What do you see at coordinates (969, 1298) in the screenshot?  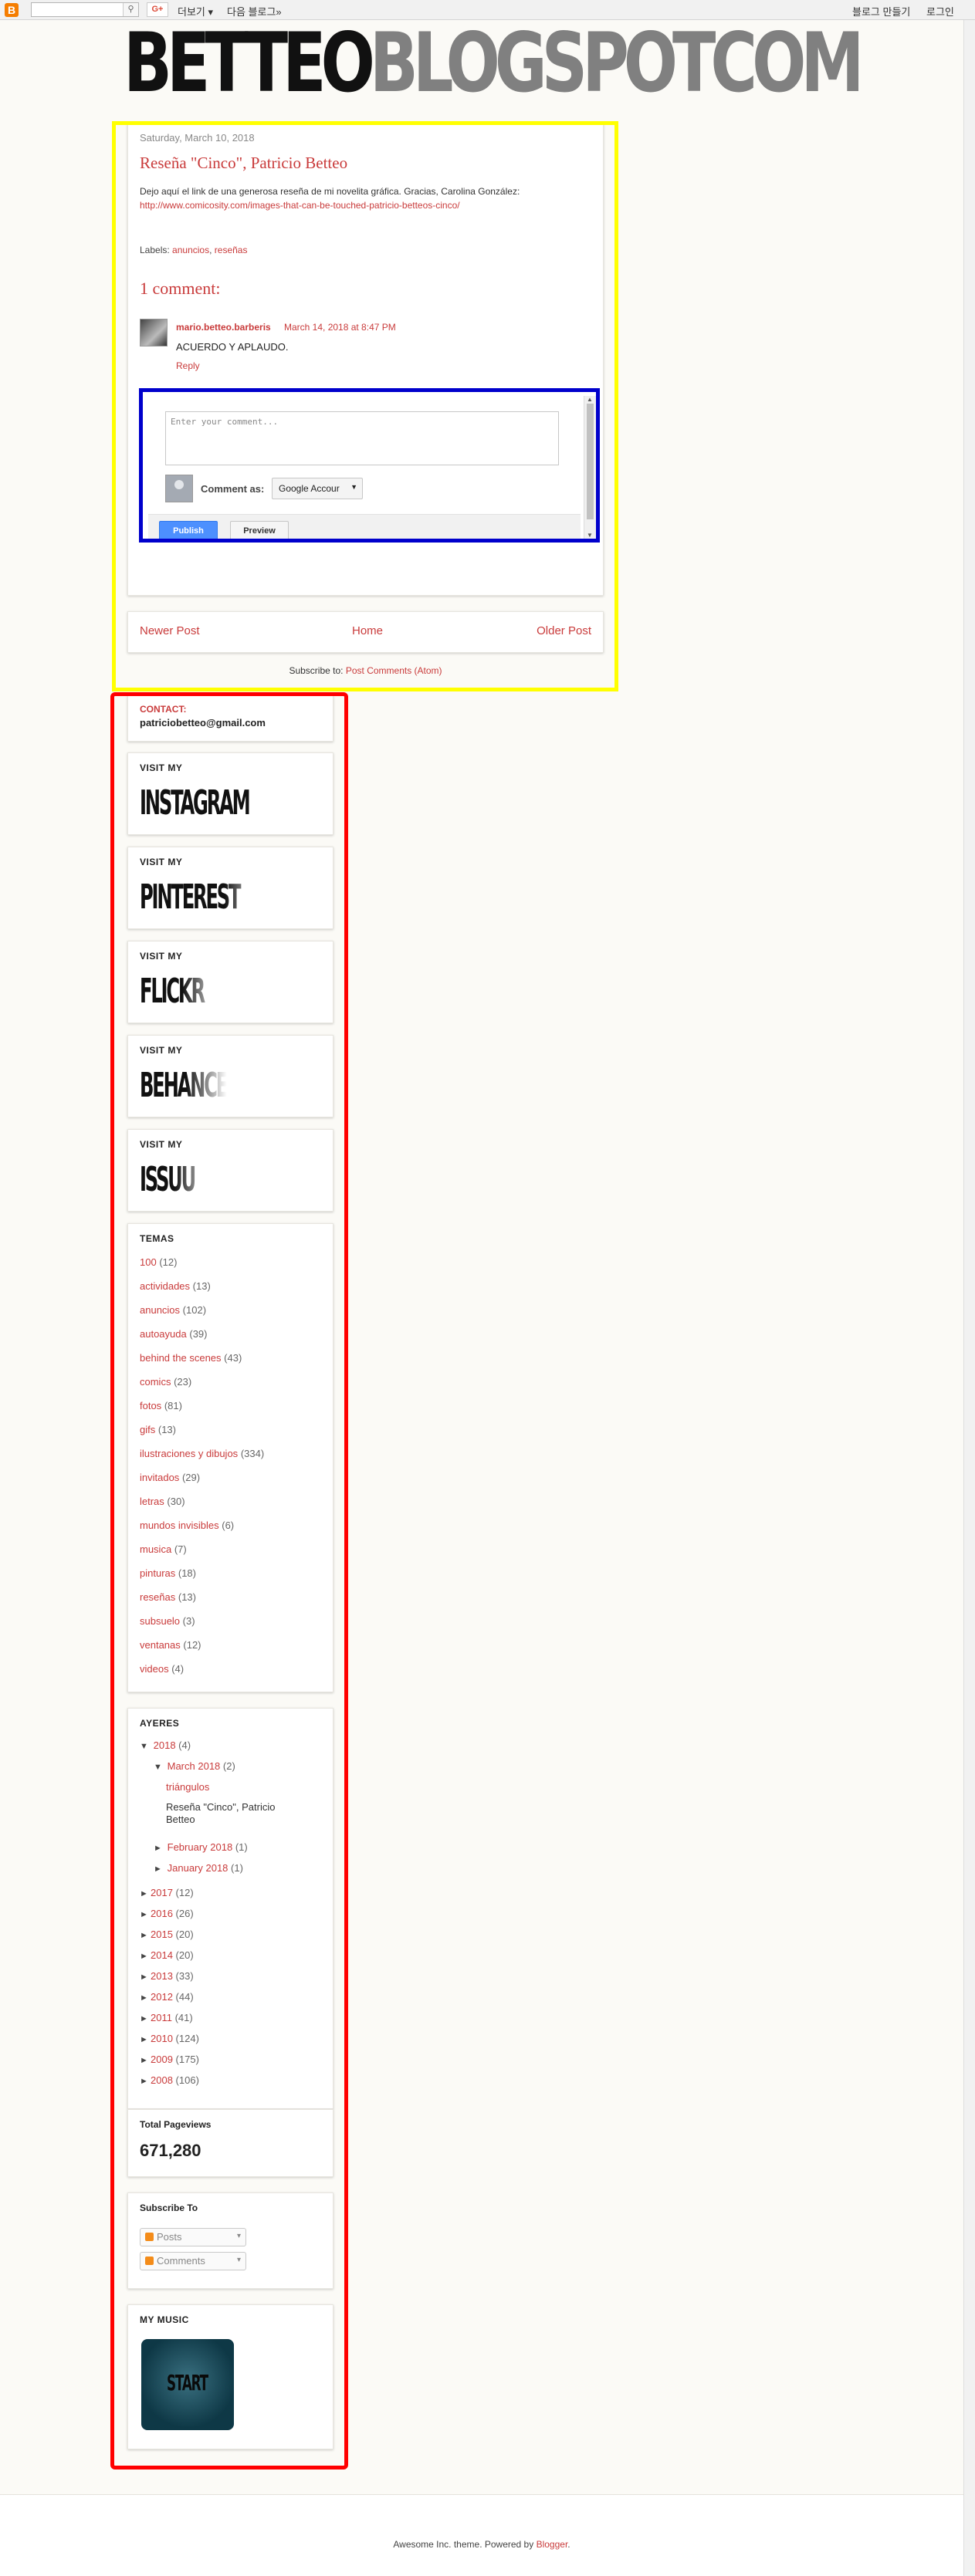 I see `page-scrollbar` at bounding box center [969, 1298].